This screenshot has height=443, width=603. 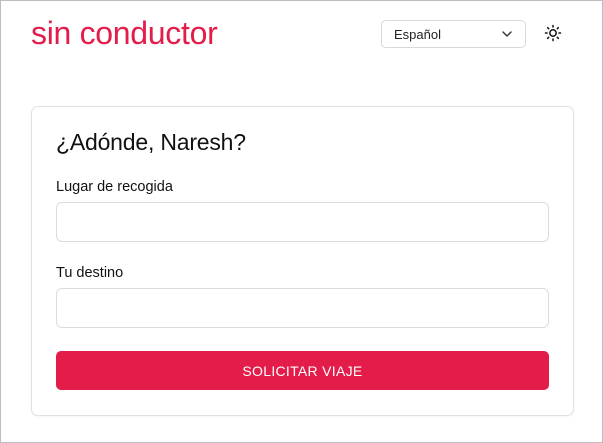 I want to click on page-title: ¿Adónde, Naresh?, so click(x=151, y=142).